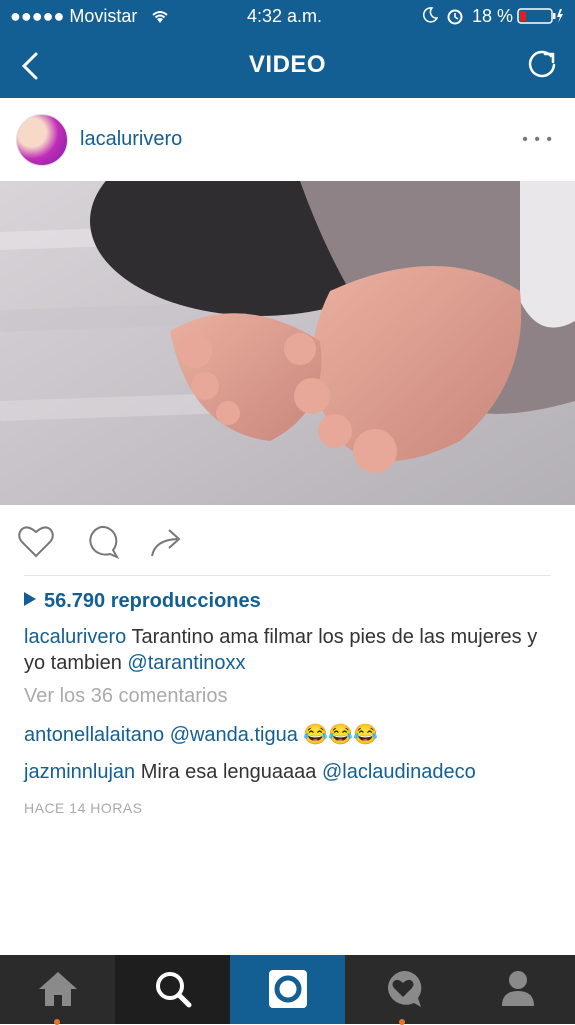 The width and height of the screenshot is (575, 1025). I want to click on comment-text: Mira esa lenguaaaa, so click(228, 772).